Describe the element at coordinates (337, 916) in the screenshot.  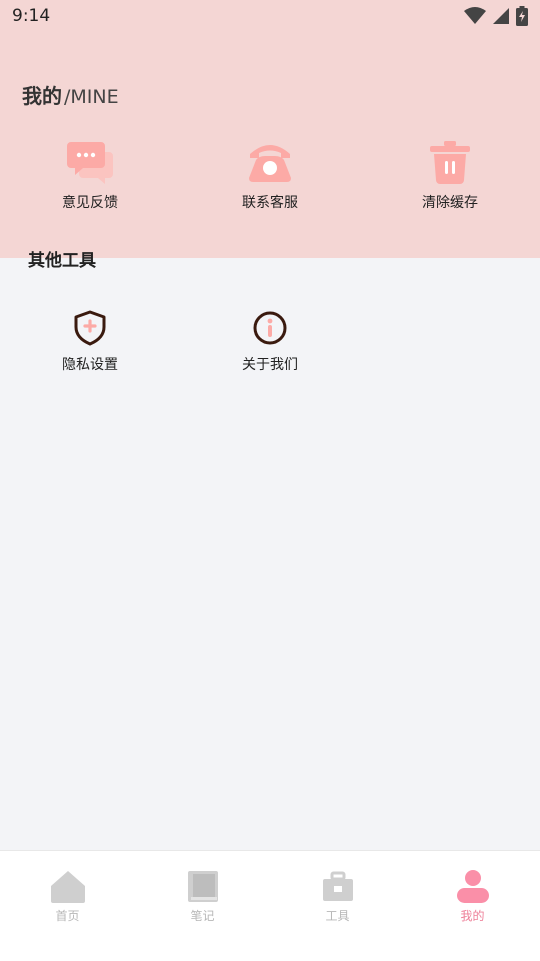
I see `tab-tools-label: 工具` at that location.